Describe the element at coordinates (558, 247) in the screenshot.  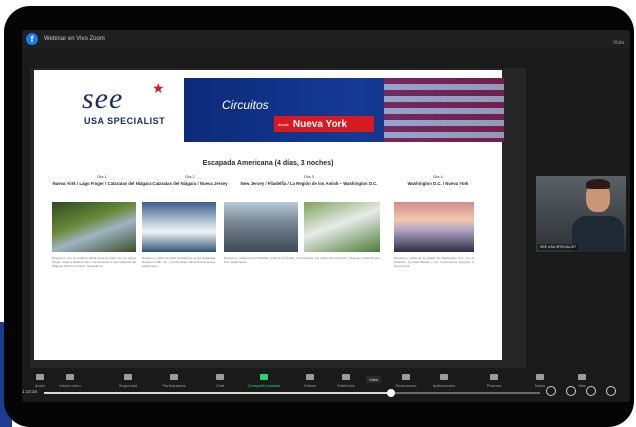
I see `participant-name: SEE USA SPECIALIST` at that location.